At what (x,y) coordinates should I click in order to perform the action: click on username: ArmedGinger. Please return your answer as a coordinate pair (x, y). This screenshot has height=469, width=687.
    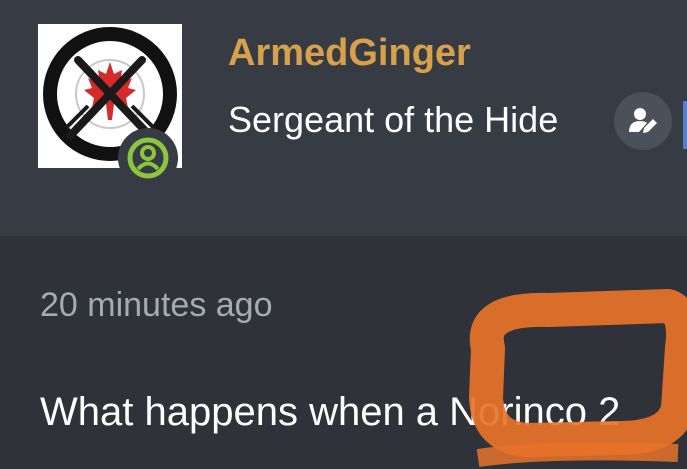
    Looking at the image, I should click on (349, 53).